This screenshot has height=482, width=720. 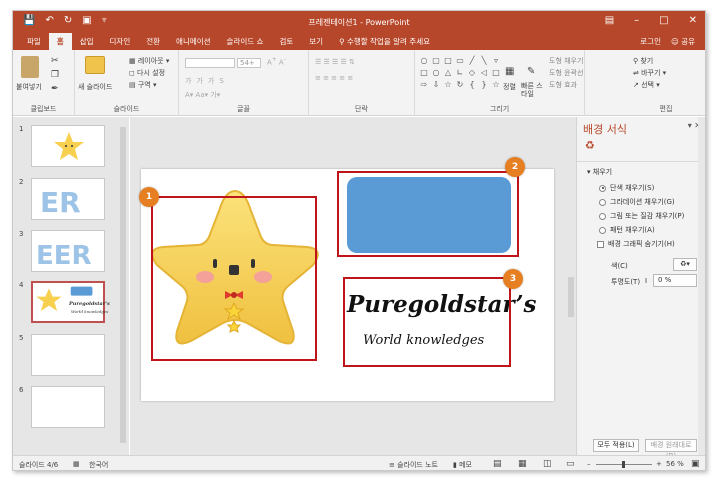 I want to click on checkbox, so click(x=600, y=244).